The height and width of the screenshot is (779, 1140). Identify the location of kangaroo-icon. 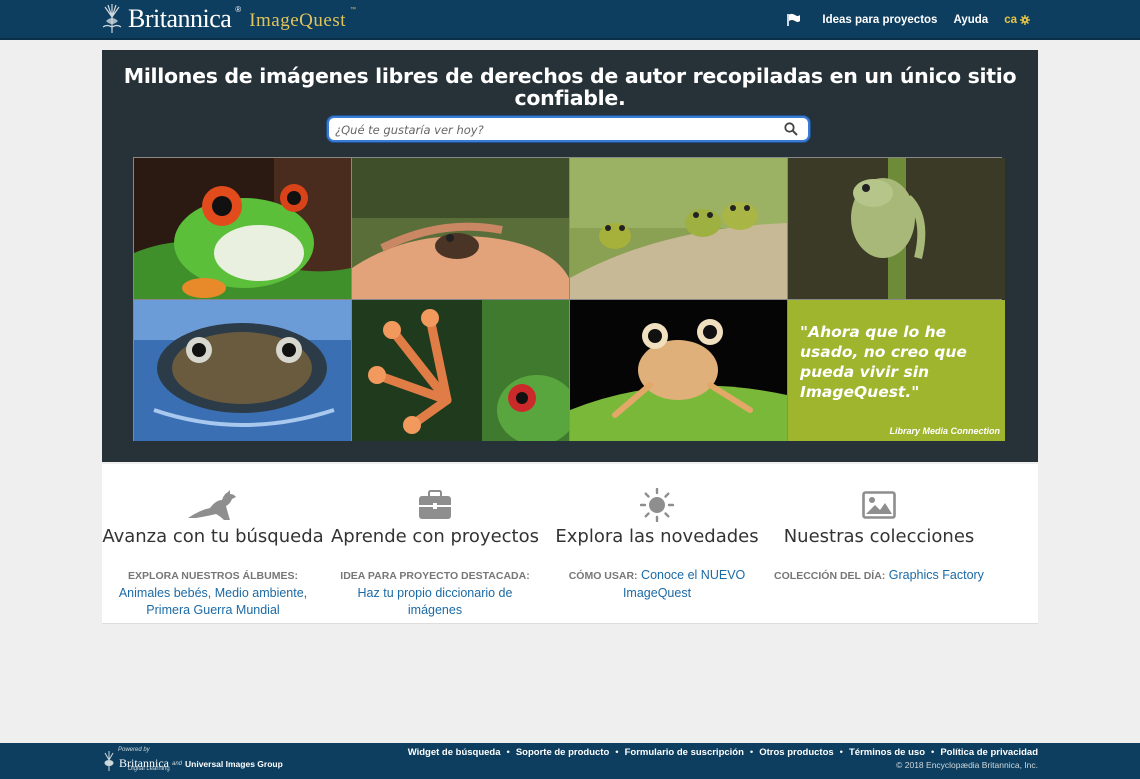
(212, 505).